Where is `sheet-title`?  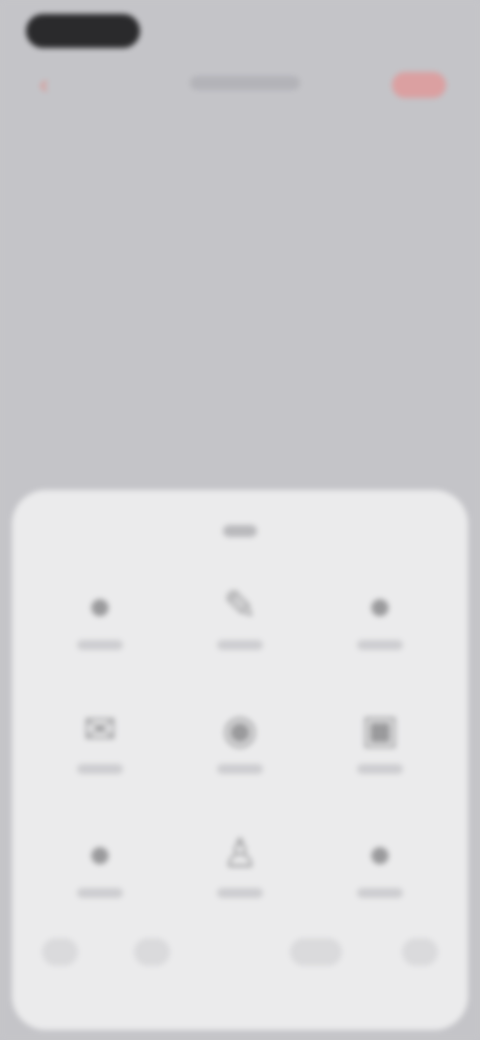 sheet-title is located at coordinates (240, 533).